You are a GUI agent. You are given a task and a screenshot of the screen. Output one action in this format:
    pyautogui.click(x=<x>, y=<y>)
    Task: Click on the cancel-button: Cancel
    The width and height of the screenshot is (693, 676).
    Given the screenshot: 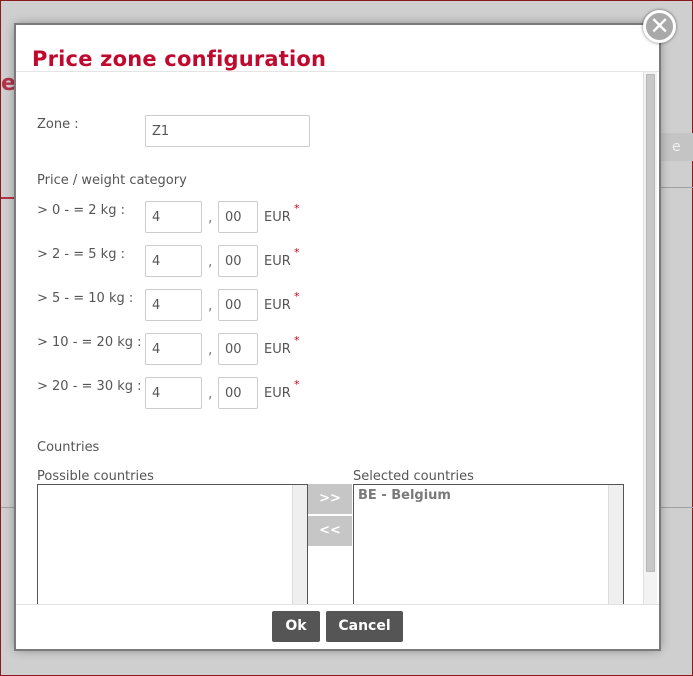 What is the action you would take?
    pyautogui.click(x=364, y=626)
    